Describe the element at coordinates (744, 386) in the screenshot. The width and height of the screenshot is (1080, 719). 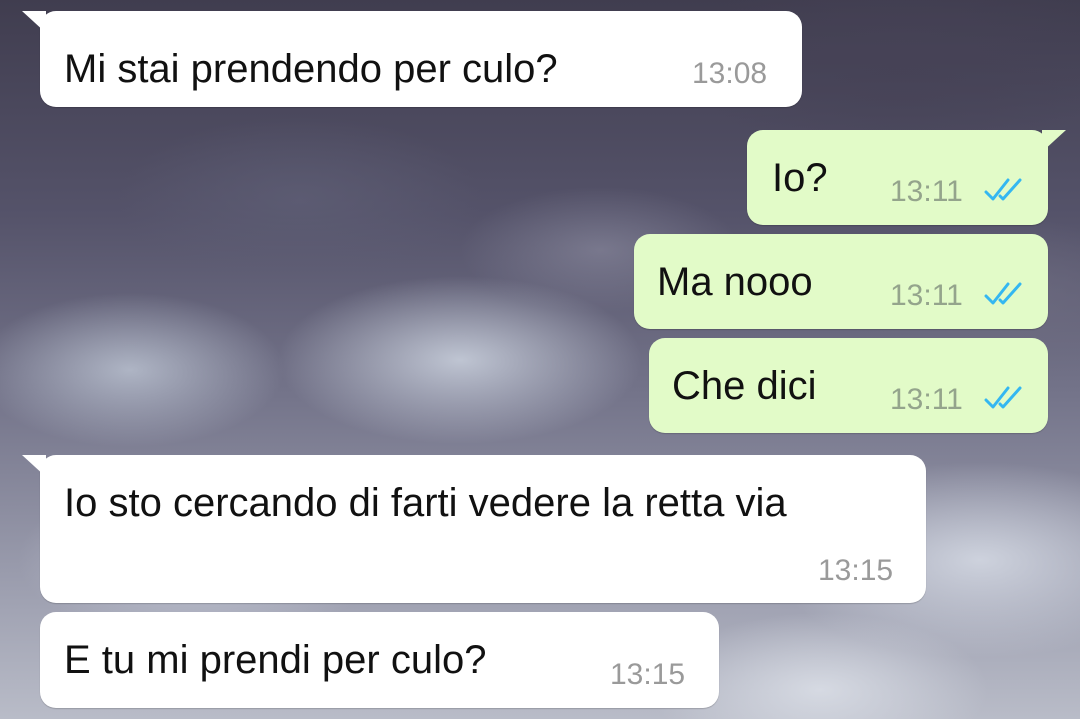
I see `message-text: Che dici` at that location.